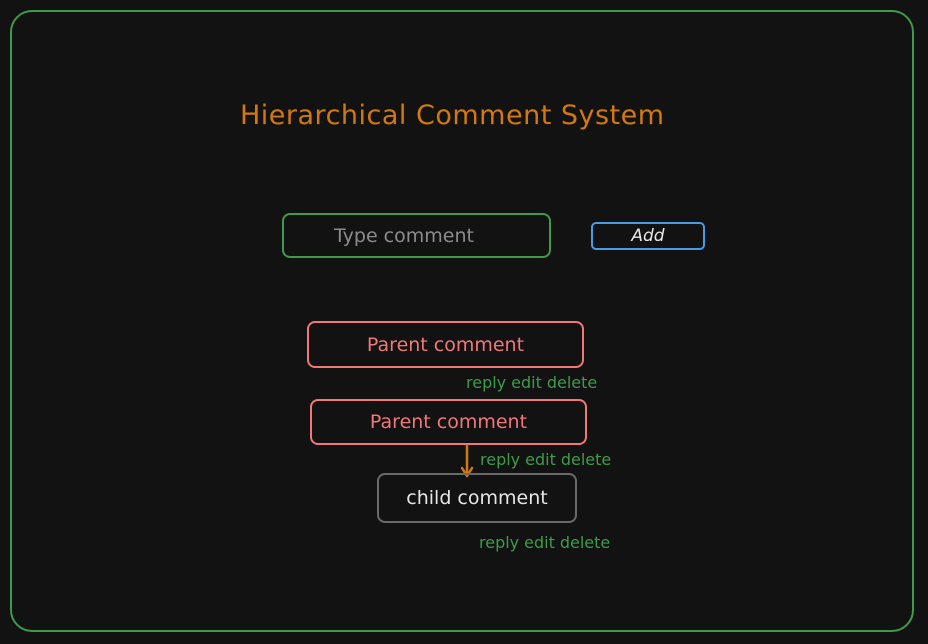 Image resolution: width=928 pixels, height=644 pixels. What do you see at coordinates (452, 115) in the screenshot?
I see `page-title: Hierarchical Comment System` at bounding box center [452, 115].